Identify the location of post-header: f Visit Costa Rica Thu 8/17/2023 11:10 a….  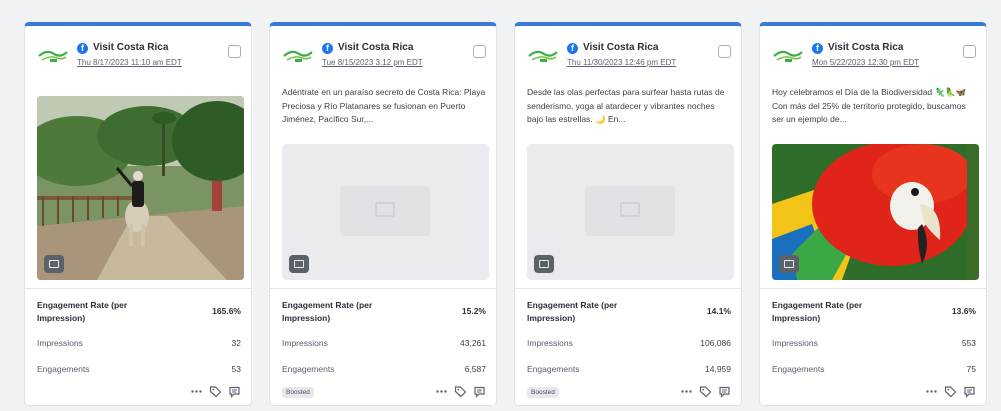
(138, 56).